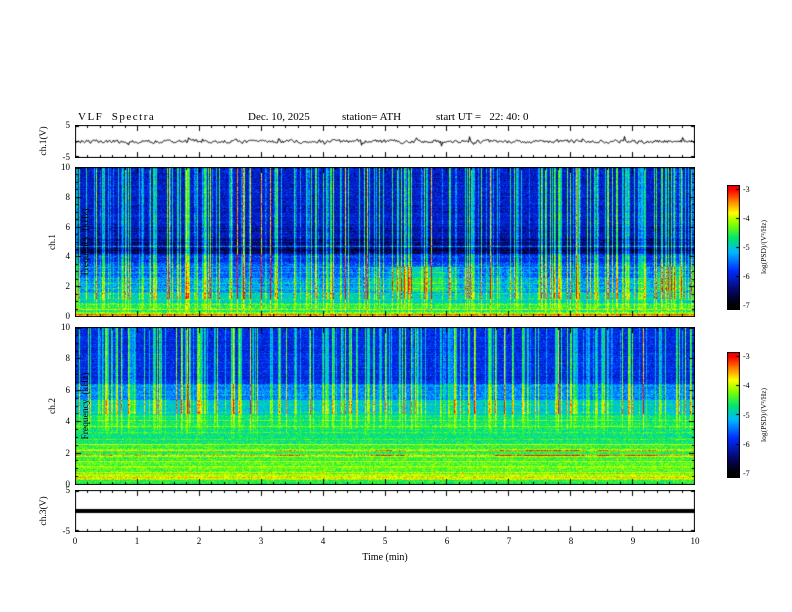 The image size is (792, 612). What do you see at coordinates (746, 473) in the screenshot?
I see `colorbar2-tick-label: -7` at bounding box center [746, 473].